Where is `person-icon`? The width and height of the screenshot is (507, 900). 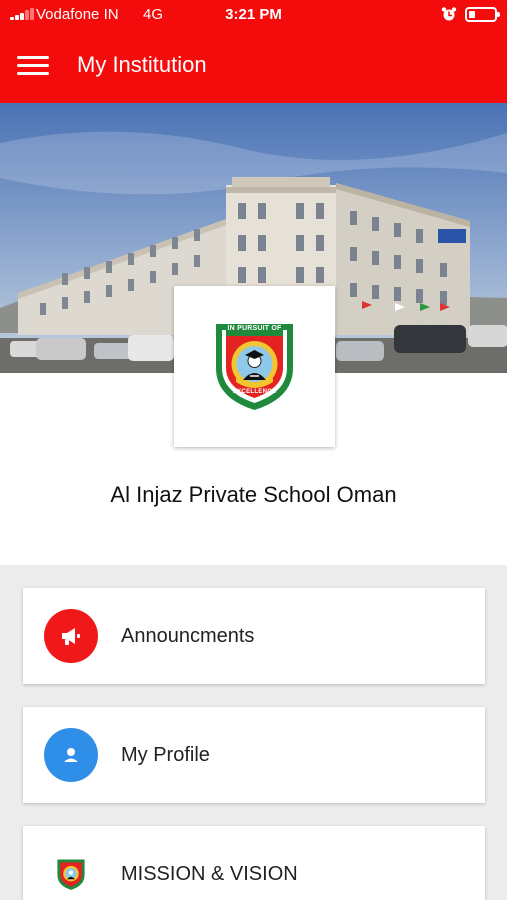 person-icon is located at coordinates (71, 755).